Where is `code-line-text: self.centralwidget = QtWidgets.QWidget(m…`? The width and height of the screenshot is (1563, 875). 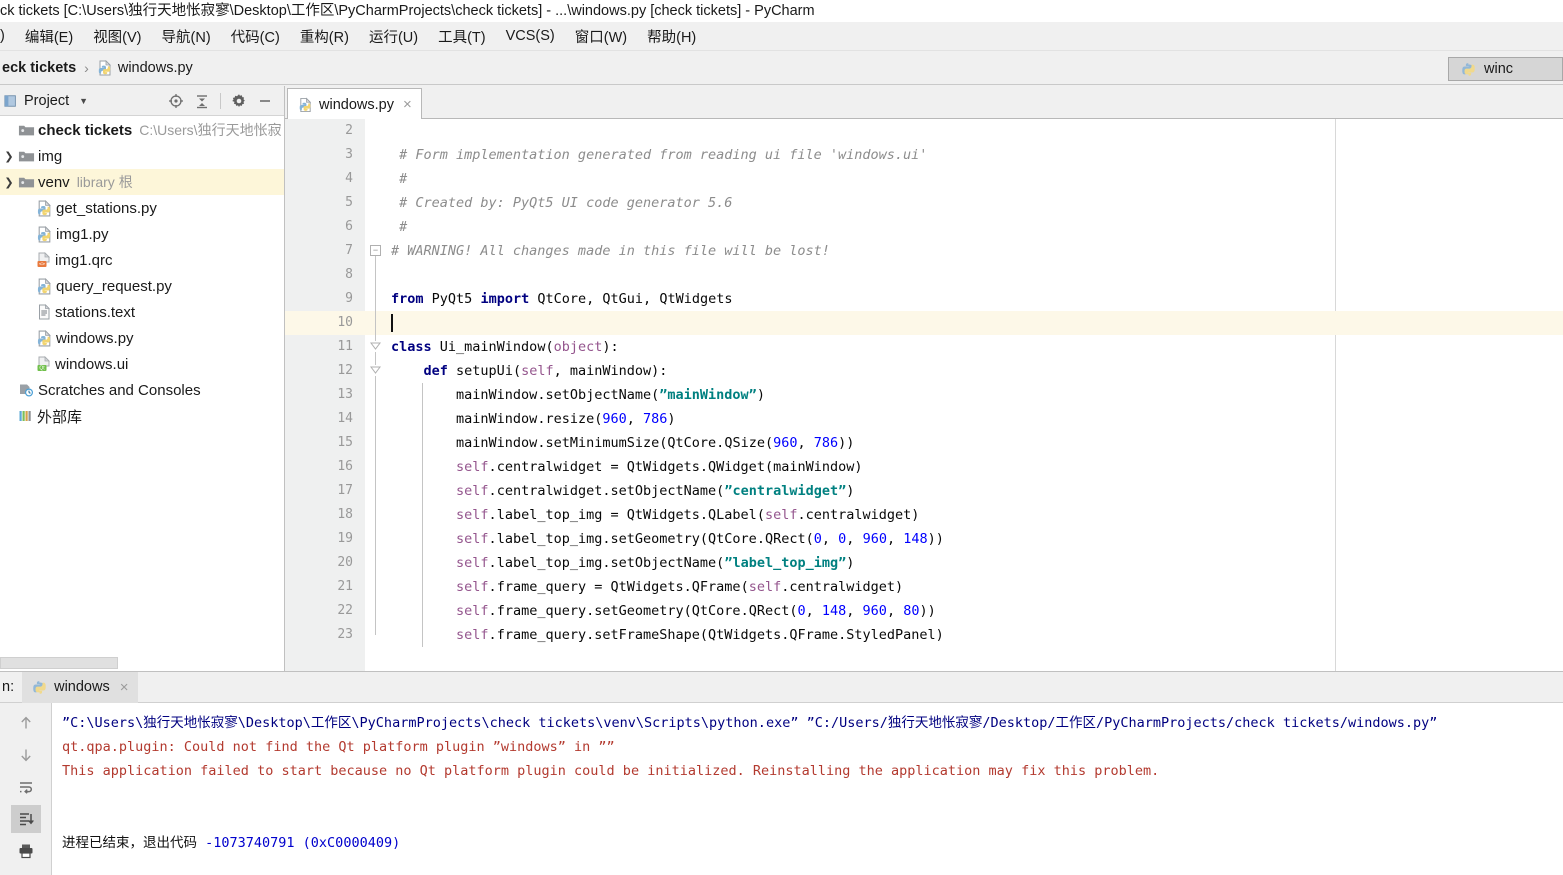 code-line-text: self.centralwidget = QtWidgets.QWidget(m… is located at coordinates (659, 467).